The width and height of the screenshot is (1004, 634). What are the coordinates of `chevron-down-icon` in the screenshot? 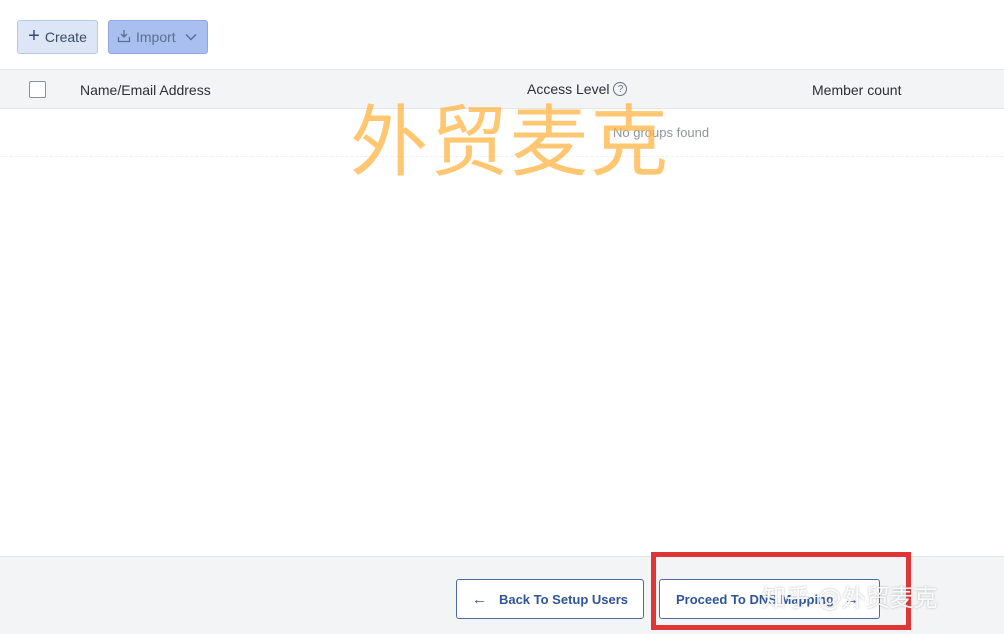 It's located at (191, 38).